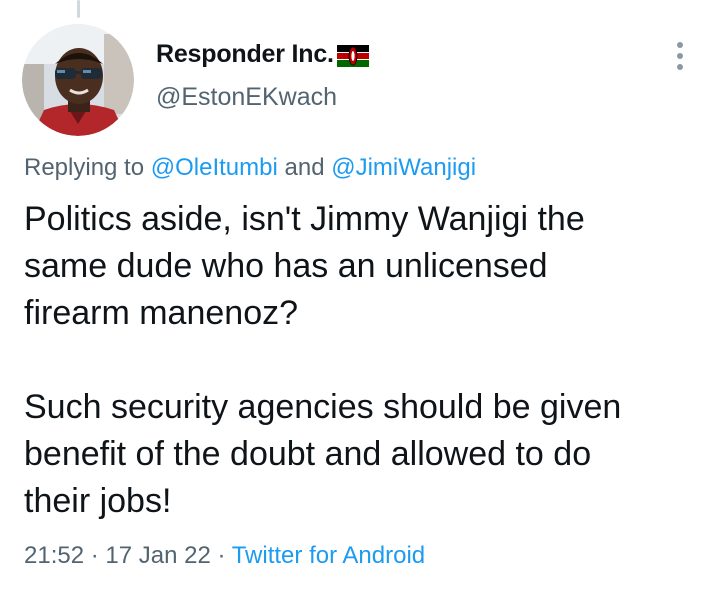 Image resolution: width=720 pixels, height=591 pixels. I want to click on reply-prefix: Replying to, so click(87, 167).